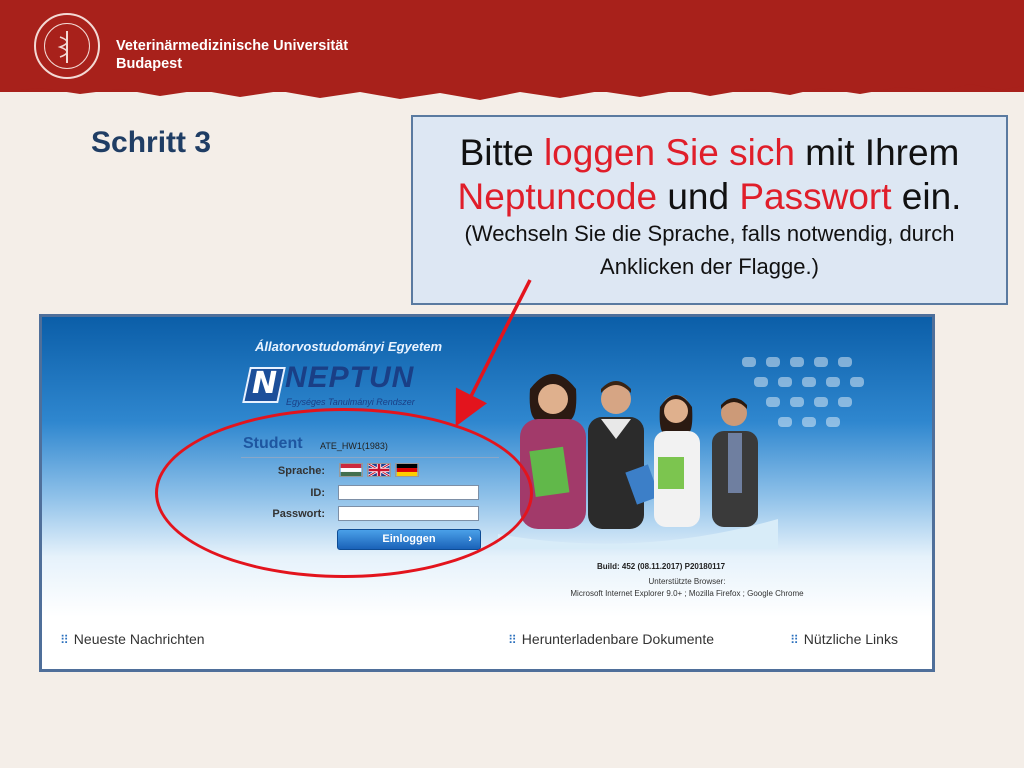 This screenshot has width=1024, height=768. What do you see at coordinates (149, 64) in the screenshot?
I see `university-name-line2: Budapest` at bounding box center [149, 64].